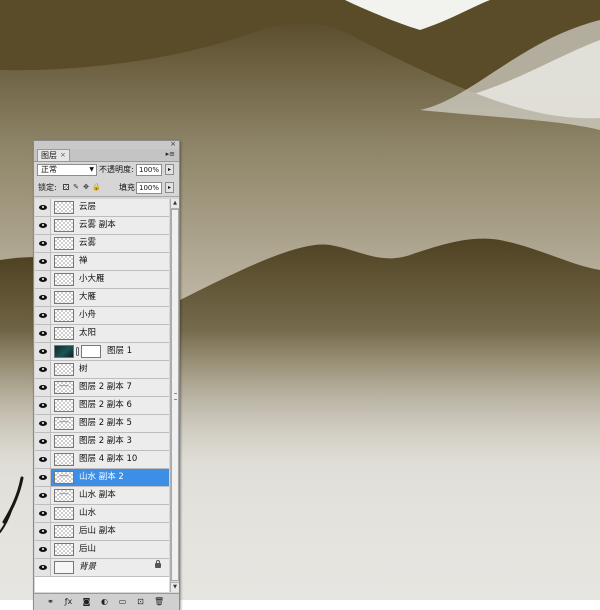 The height and width of the screenshot is (610, 600). What do you see at coordinates (175, 204) in the screenshot?
I see `scroll-up-icon: ▲` at bounding box center [175, 204].